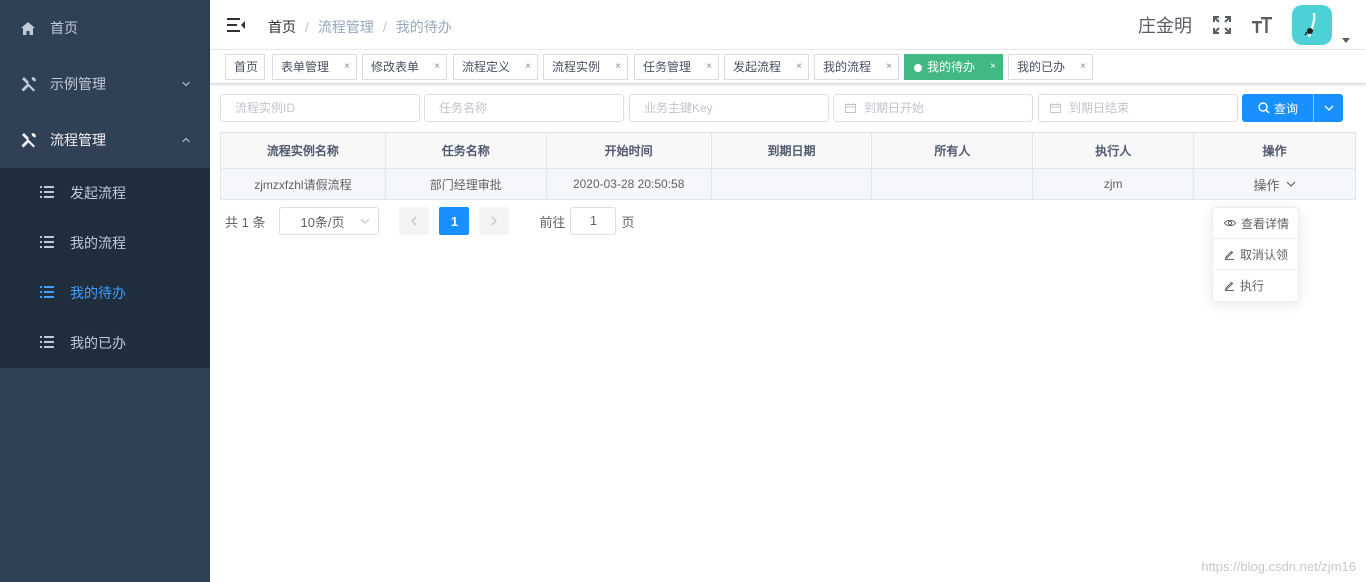 This screenshot has height=582, width=1366. I want to click on list-icon, so click(47, 193).